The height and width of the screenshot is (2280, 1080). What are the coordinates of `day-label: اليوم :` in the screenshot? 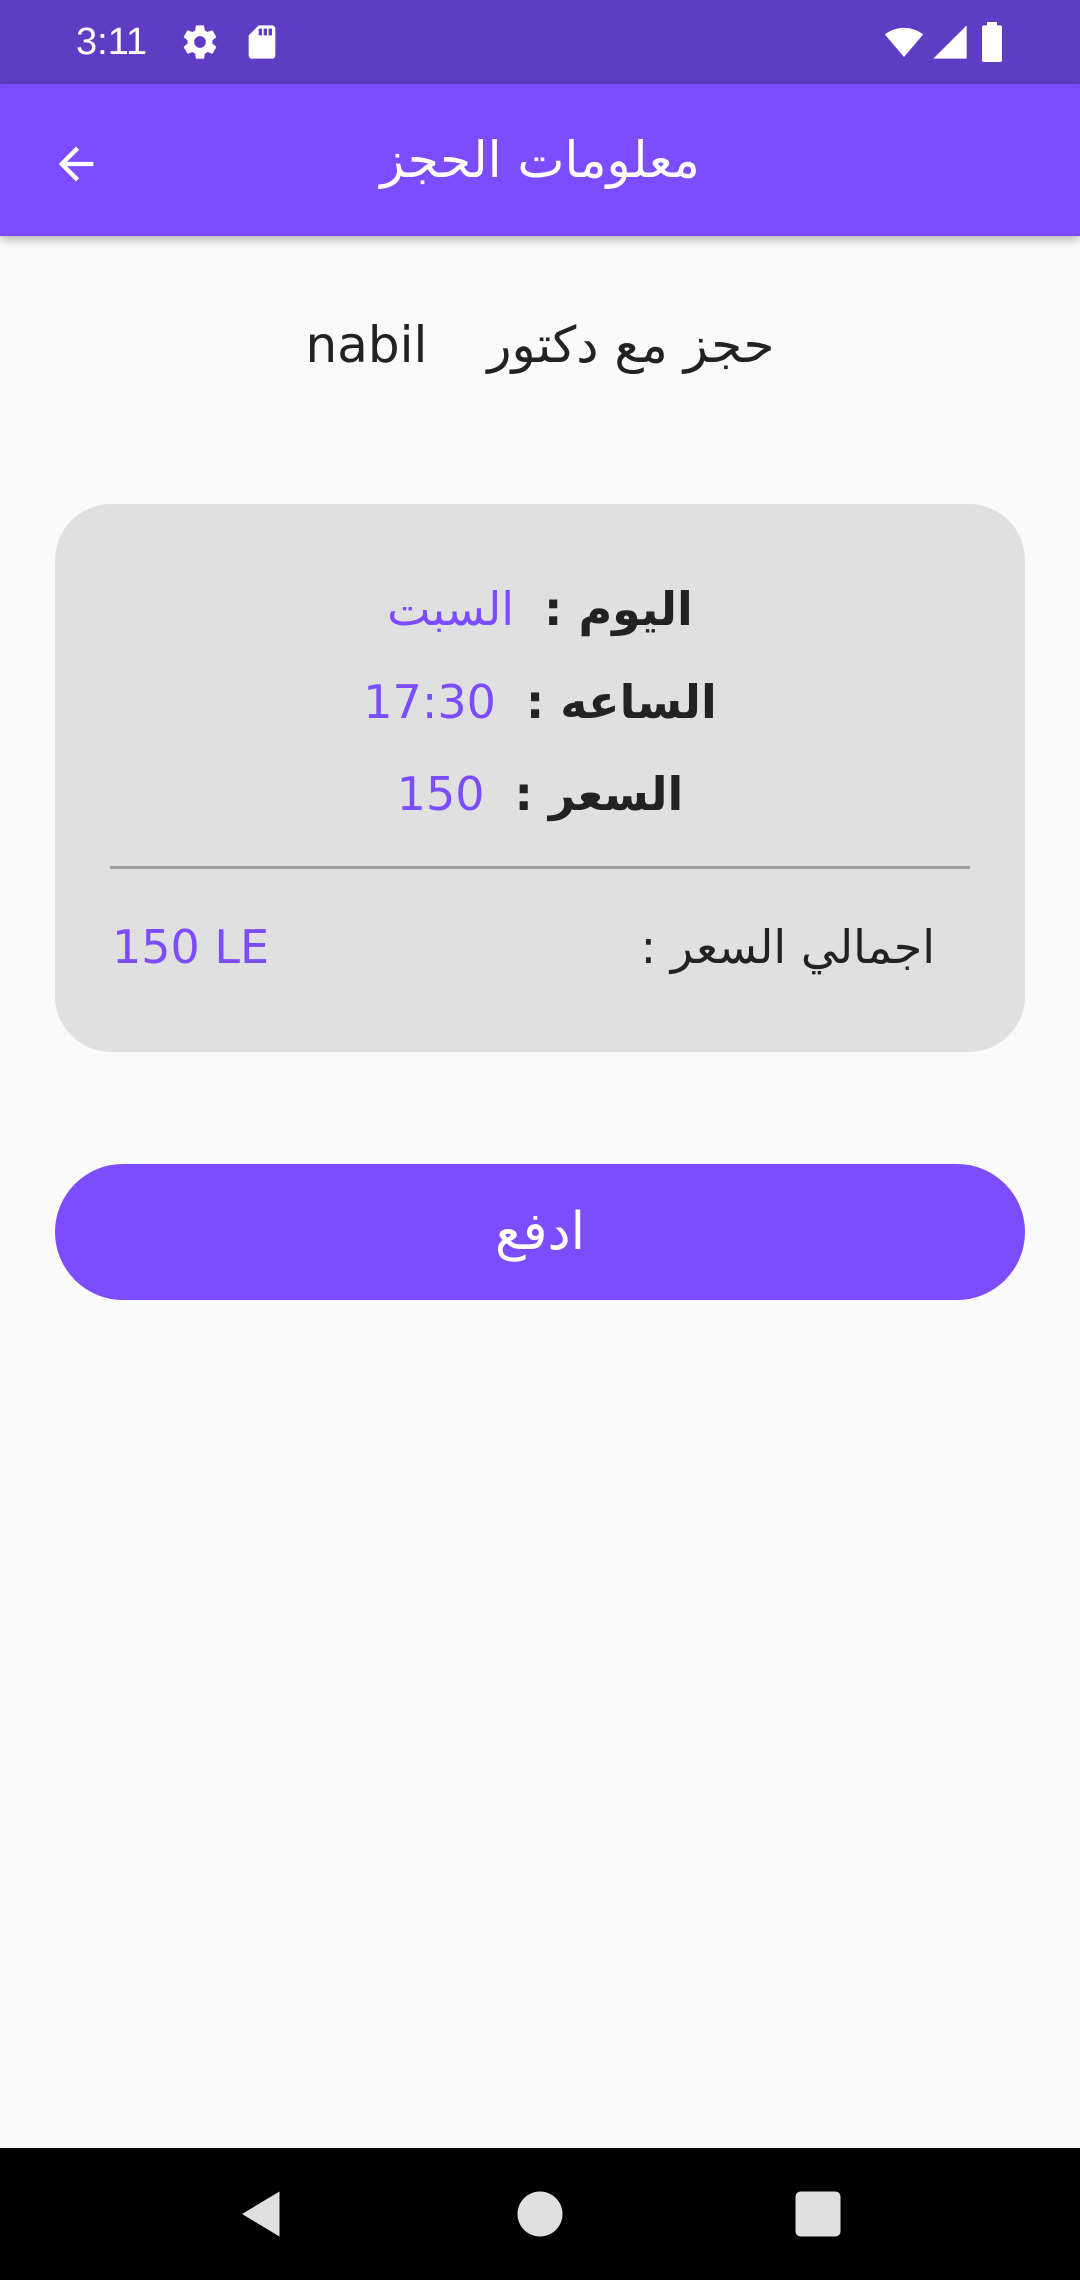 It's located at (618, 609).